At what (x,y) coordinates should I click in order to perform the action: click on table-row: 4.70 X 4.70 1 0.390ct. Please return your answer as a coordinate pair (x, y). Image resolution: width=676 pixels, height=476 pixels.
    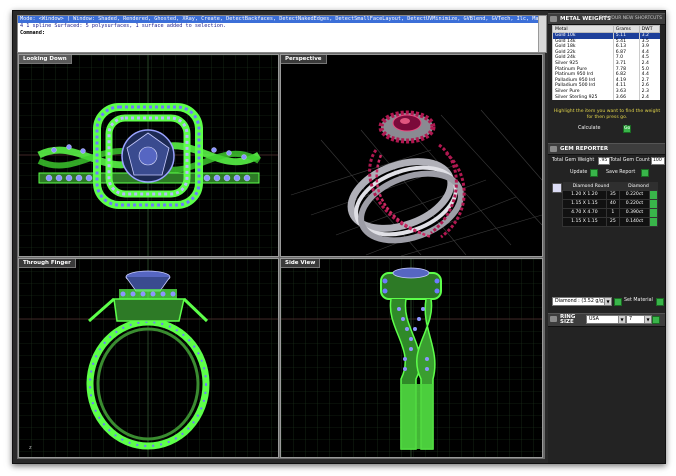
    Looking at the image, I should click on (610, 213).